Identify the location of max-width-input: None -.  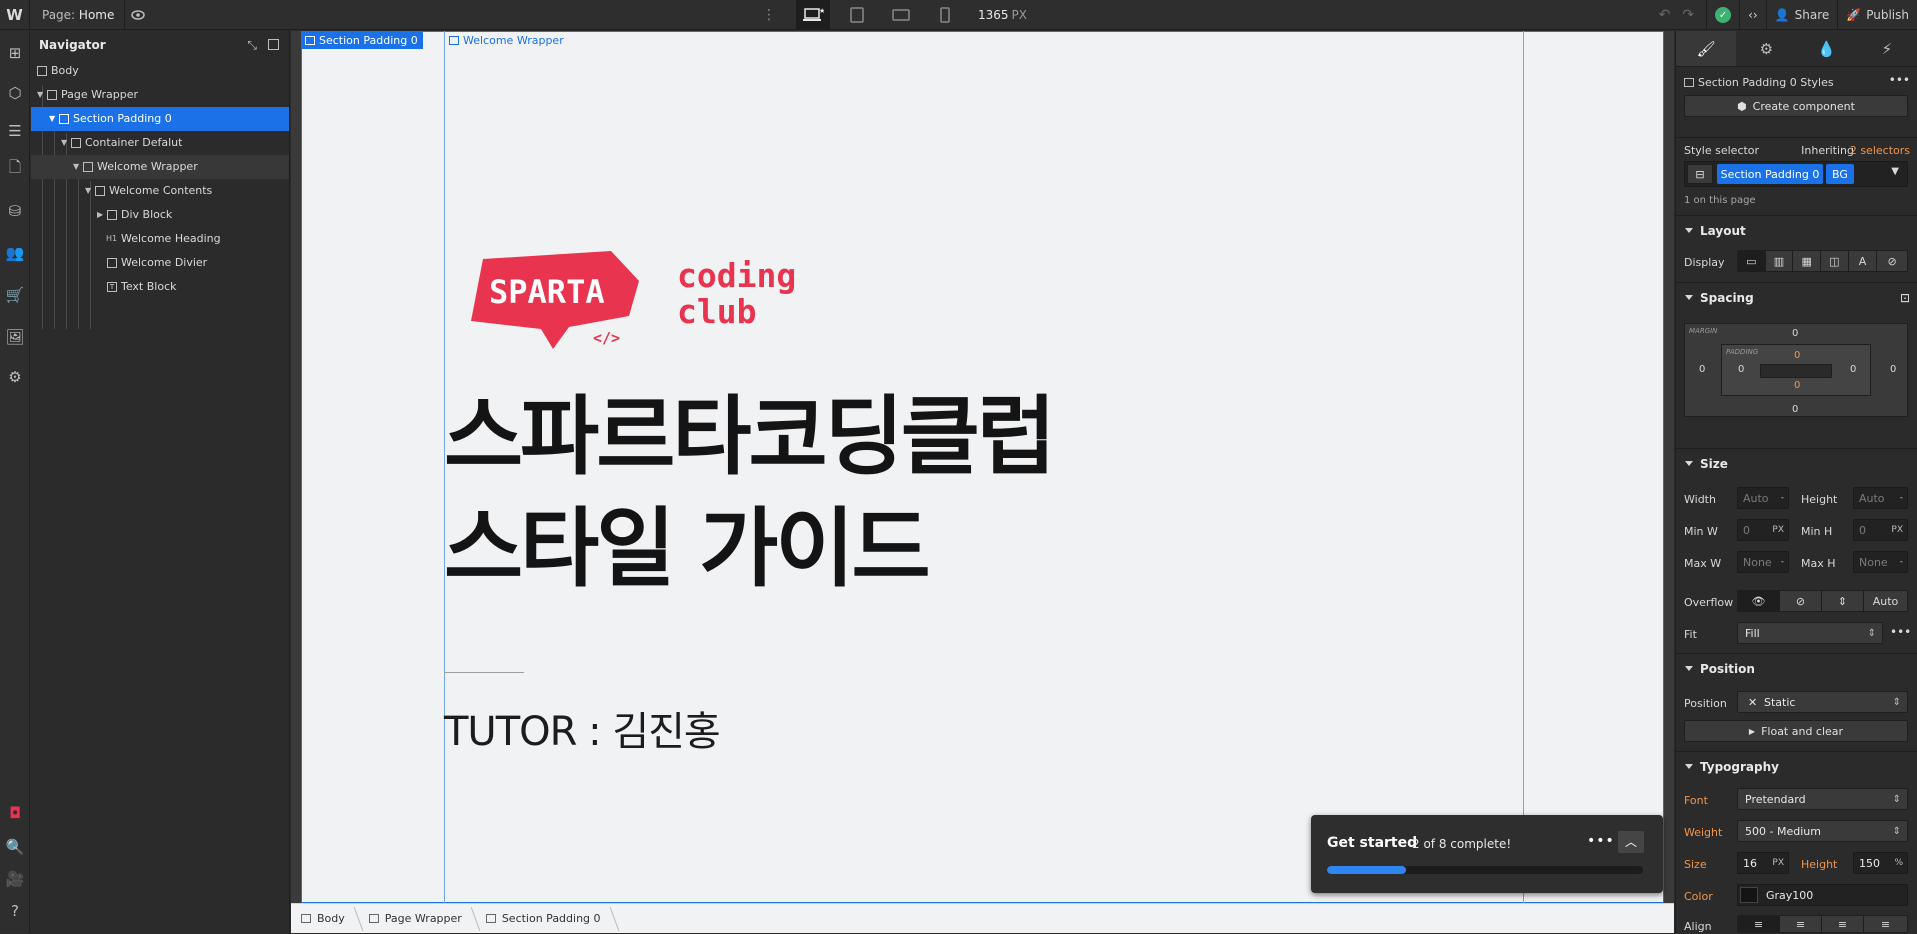
(1763, 562).